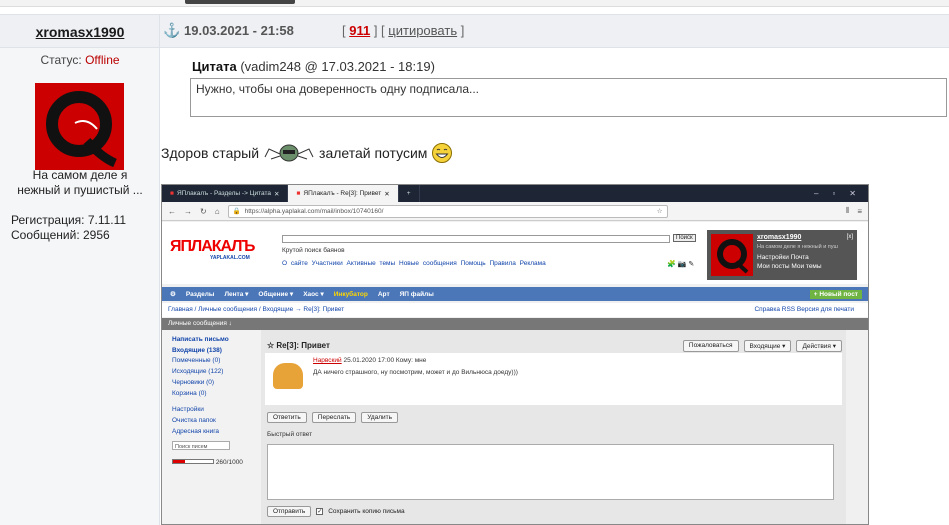 Image resolution: width=949 pixels, height=525 pixels. Describe the element at coordinates (816, 193) in the screenshot. I see `minimize-icon: –` at that location.